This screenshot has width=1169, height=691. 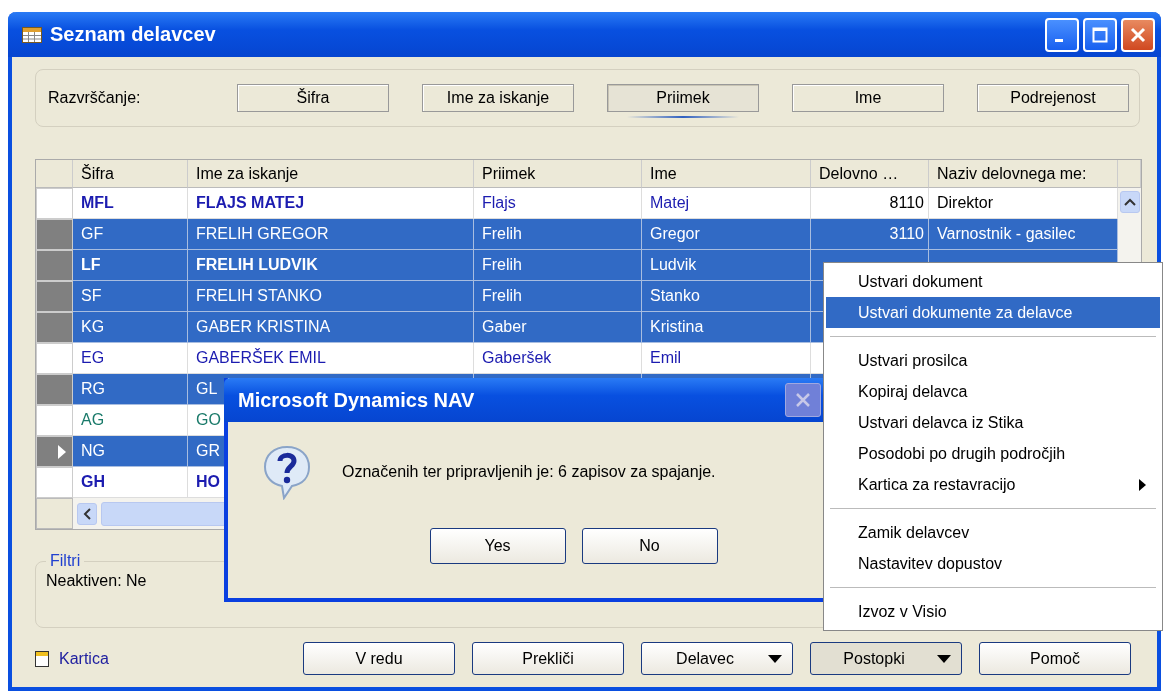 I want to click on menu-item: Ustvari prosilca, so click(x=993, y=360).